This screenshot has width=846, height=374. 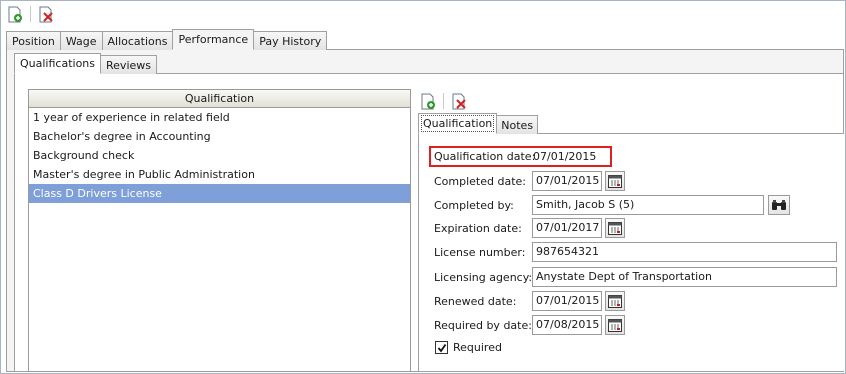 I want to click on license-number-label: License number:, so click(x=480, y=252).